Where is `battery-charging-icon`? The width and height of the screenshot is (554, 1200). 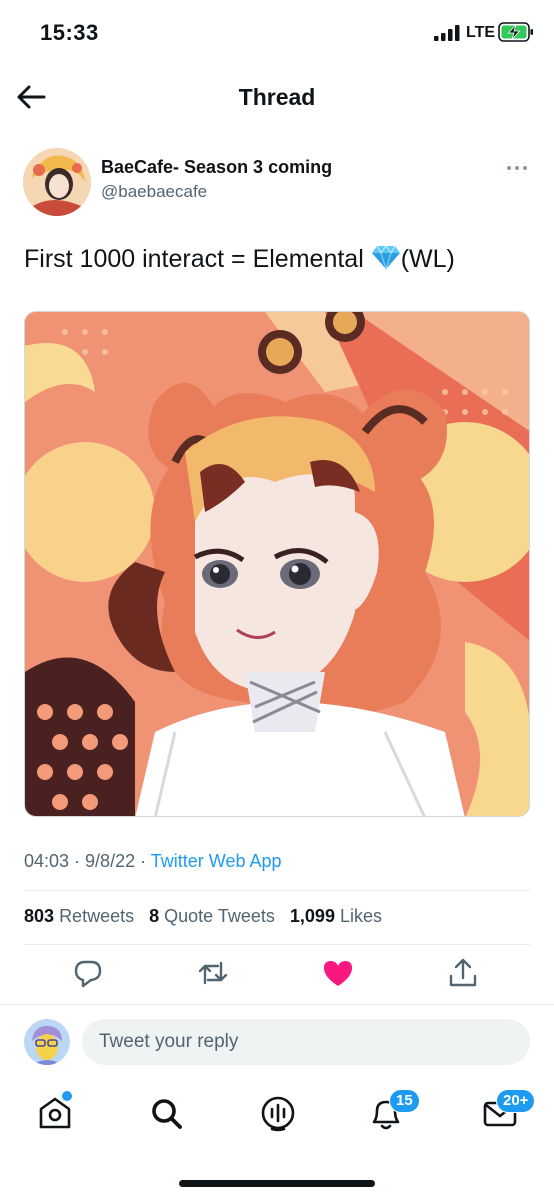 battery-charging-icon is located at coordinates (515, 32).